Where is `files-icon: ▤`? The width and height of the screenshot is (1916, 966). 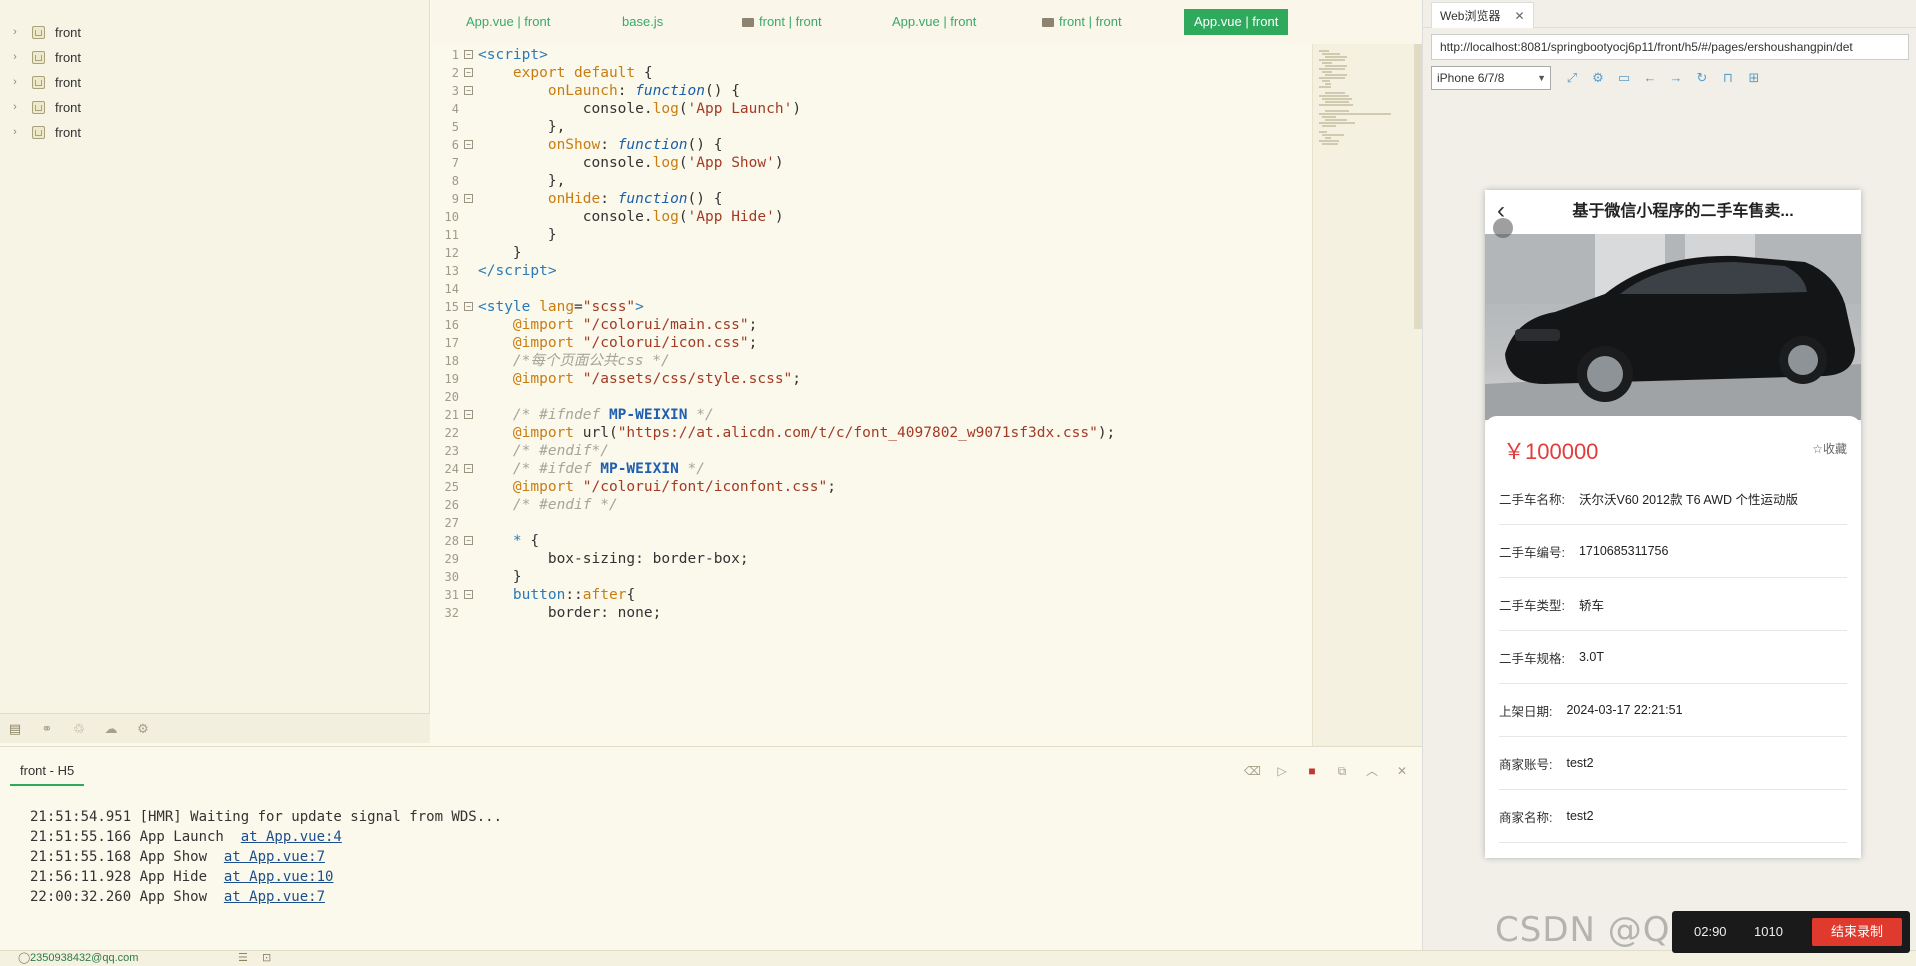 files-icon: ▤ is located at coordinates (15, 729).